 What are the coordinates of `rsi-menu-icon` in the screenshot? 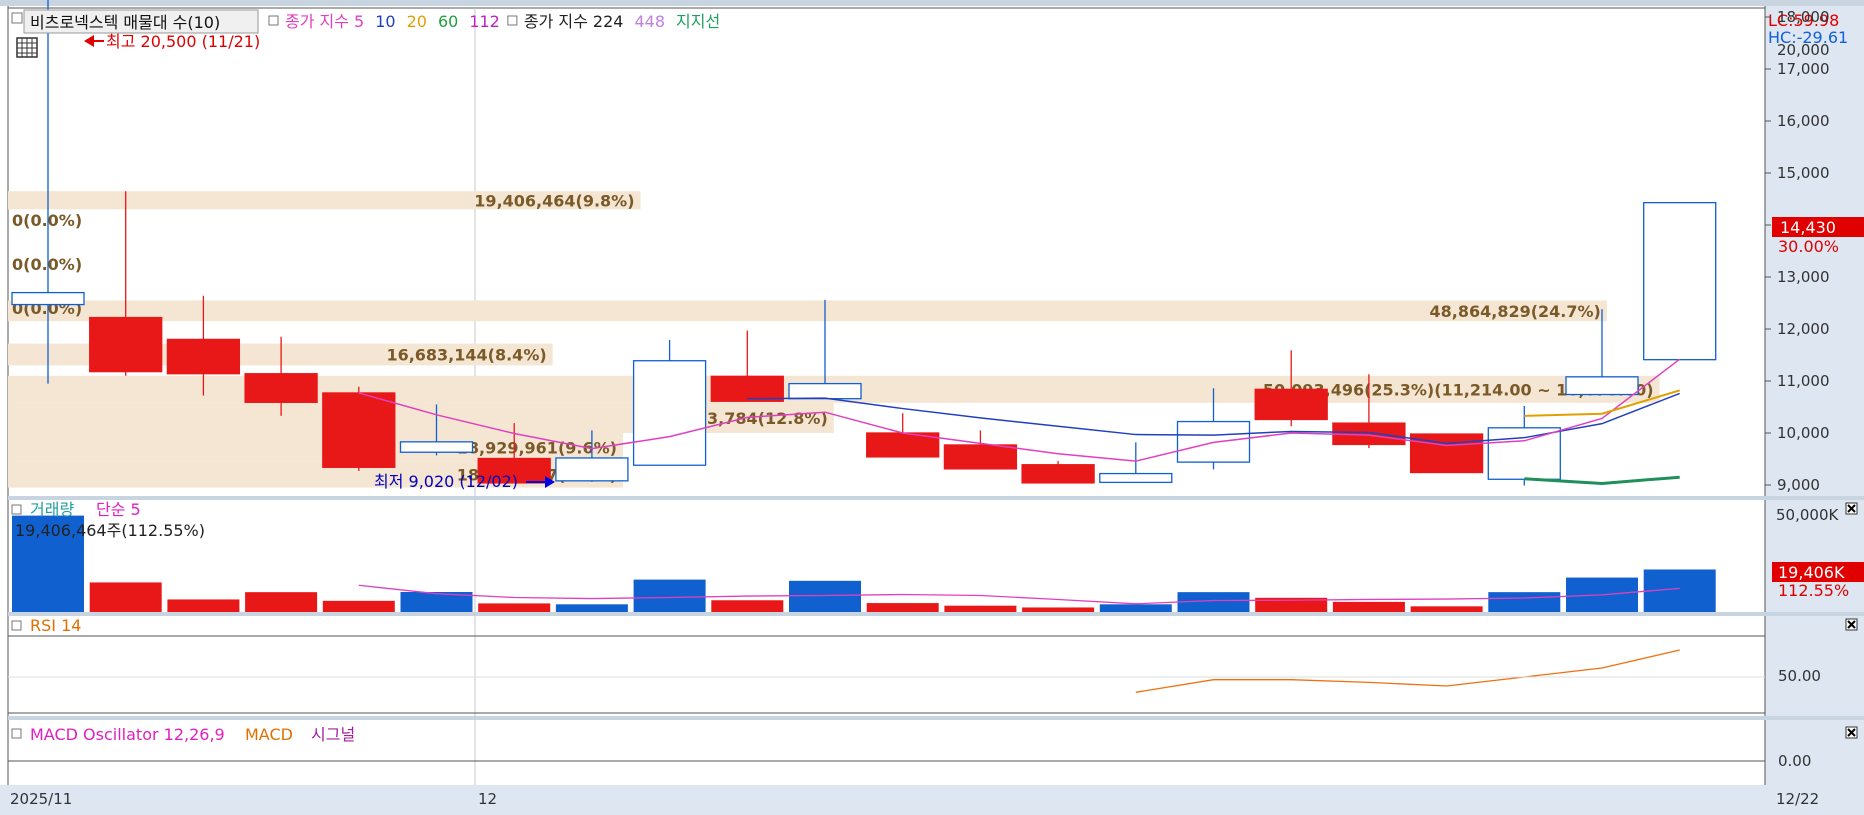 It's located at (16, 625).